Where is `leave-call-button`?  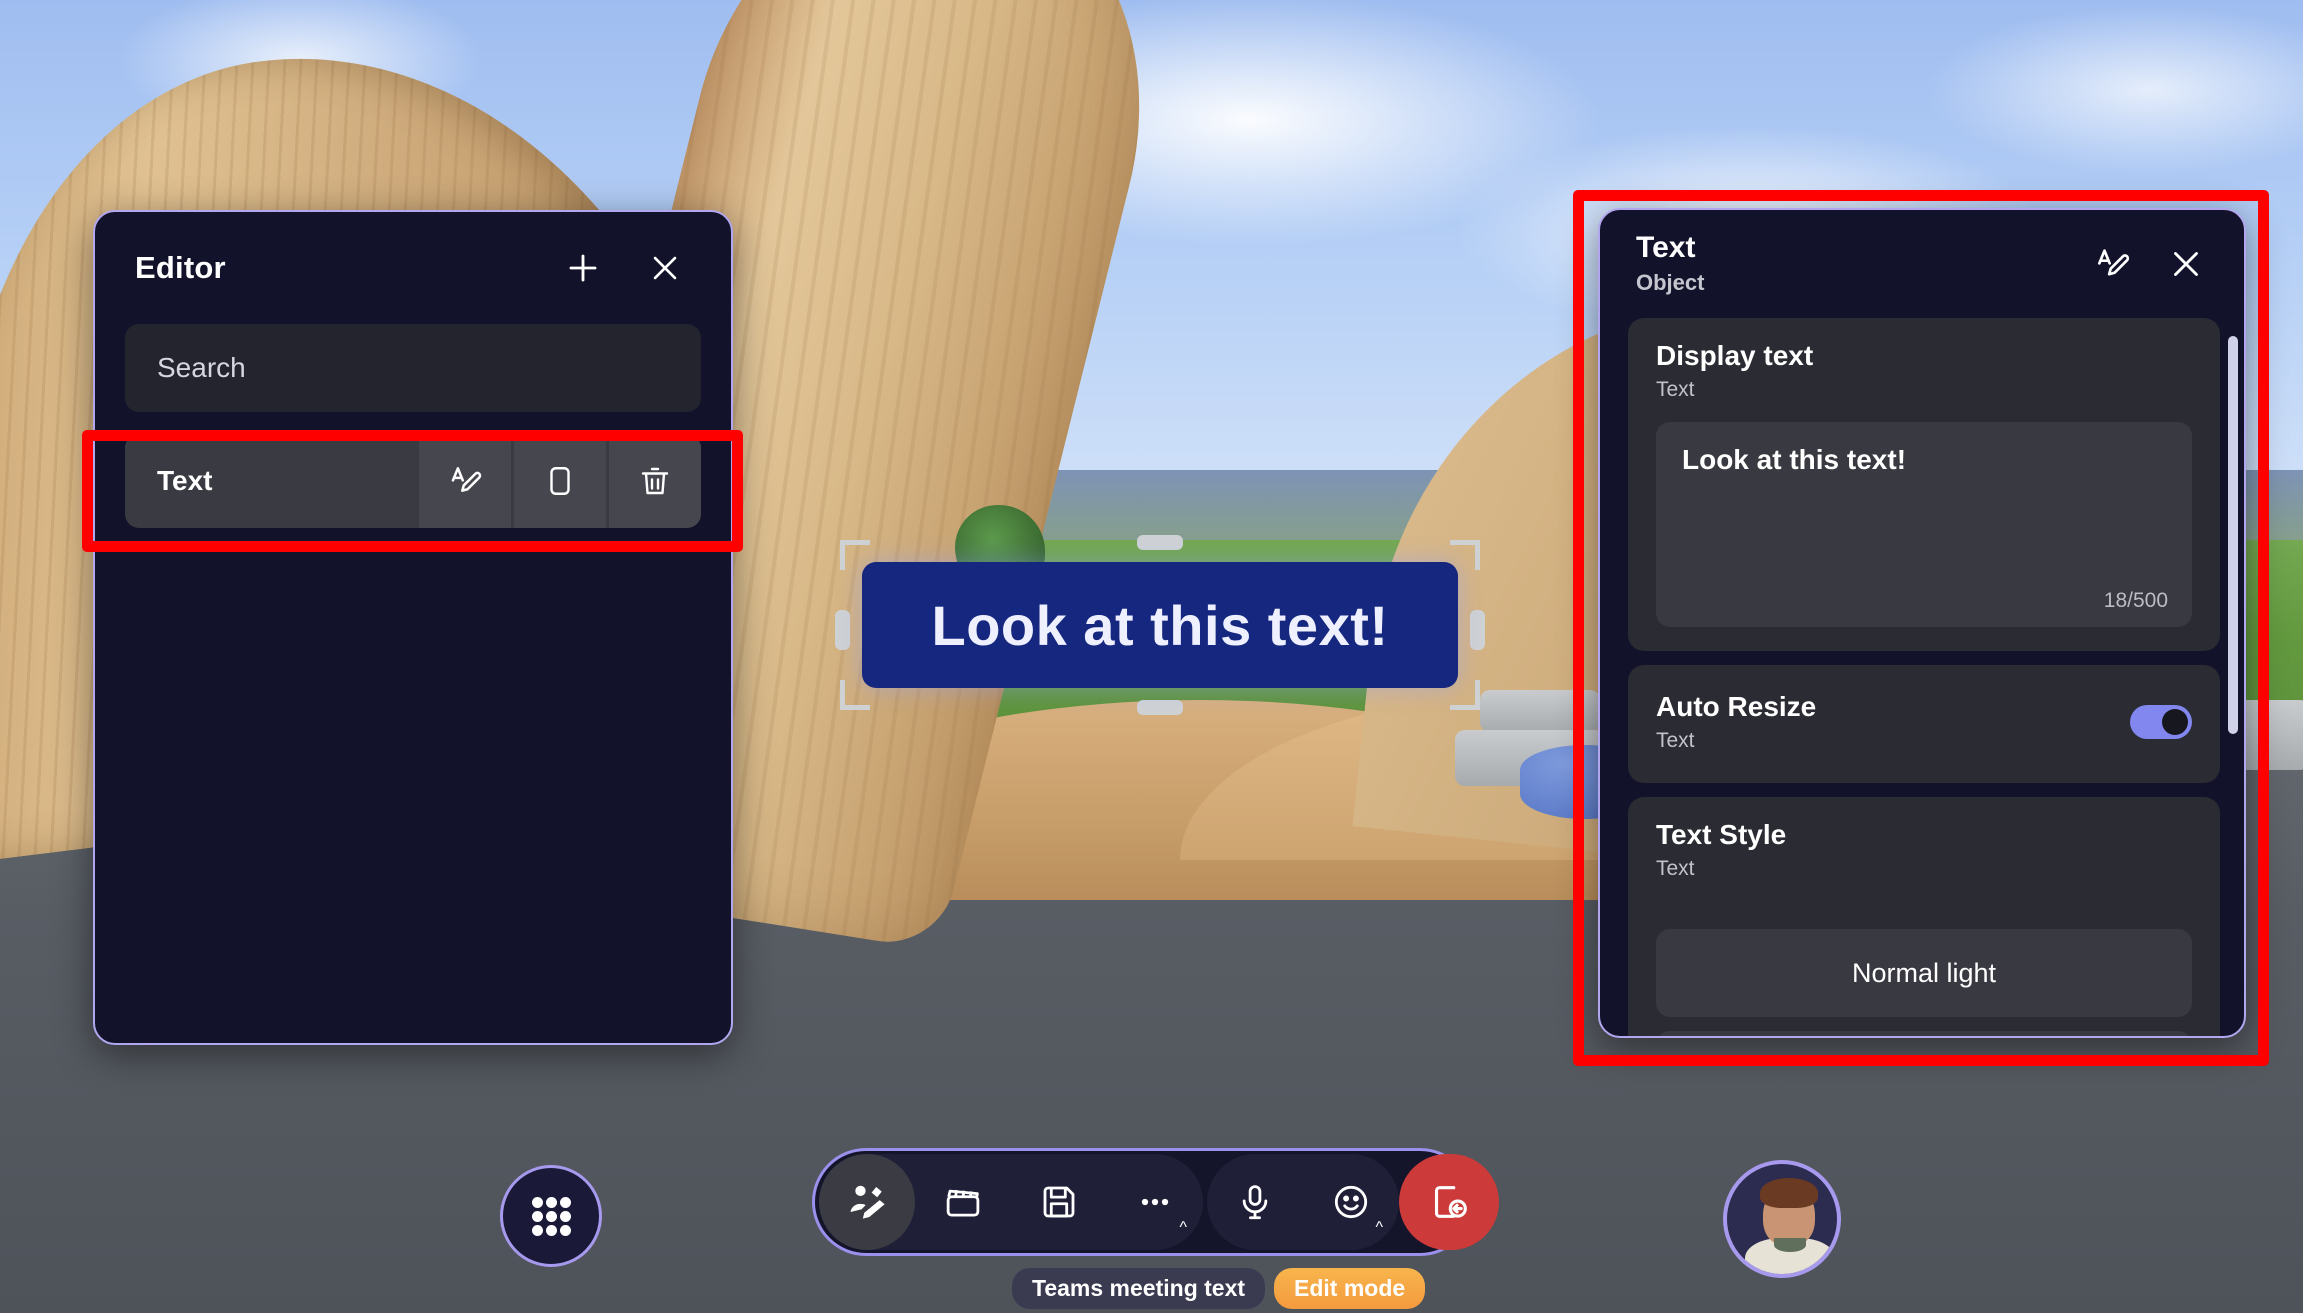 leave-call-button is located at coordinates (1449, 1202).